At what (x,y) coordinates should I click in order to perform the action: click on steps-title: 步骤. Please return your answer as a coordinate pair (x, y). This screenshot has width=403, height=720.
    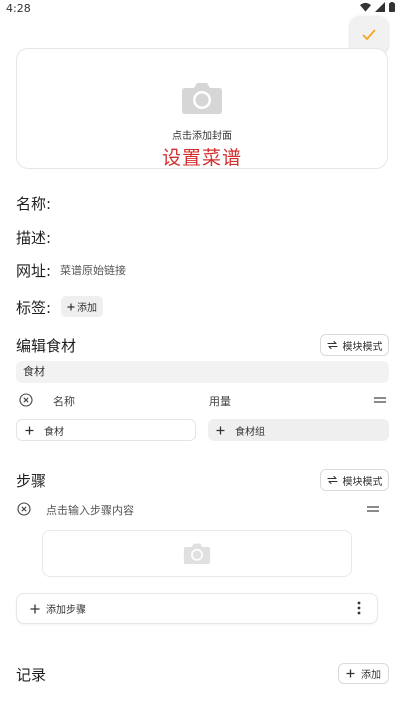
    Looking at the image, I should click on (31, 481).